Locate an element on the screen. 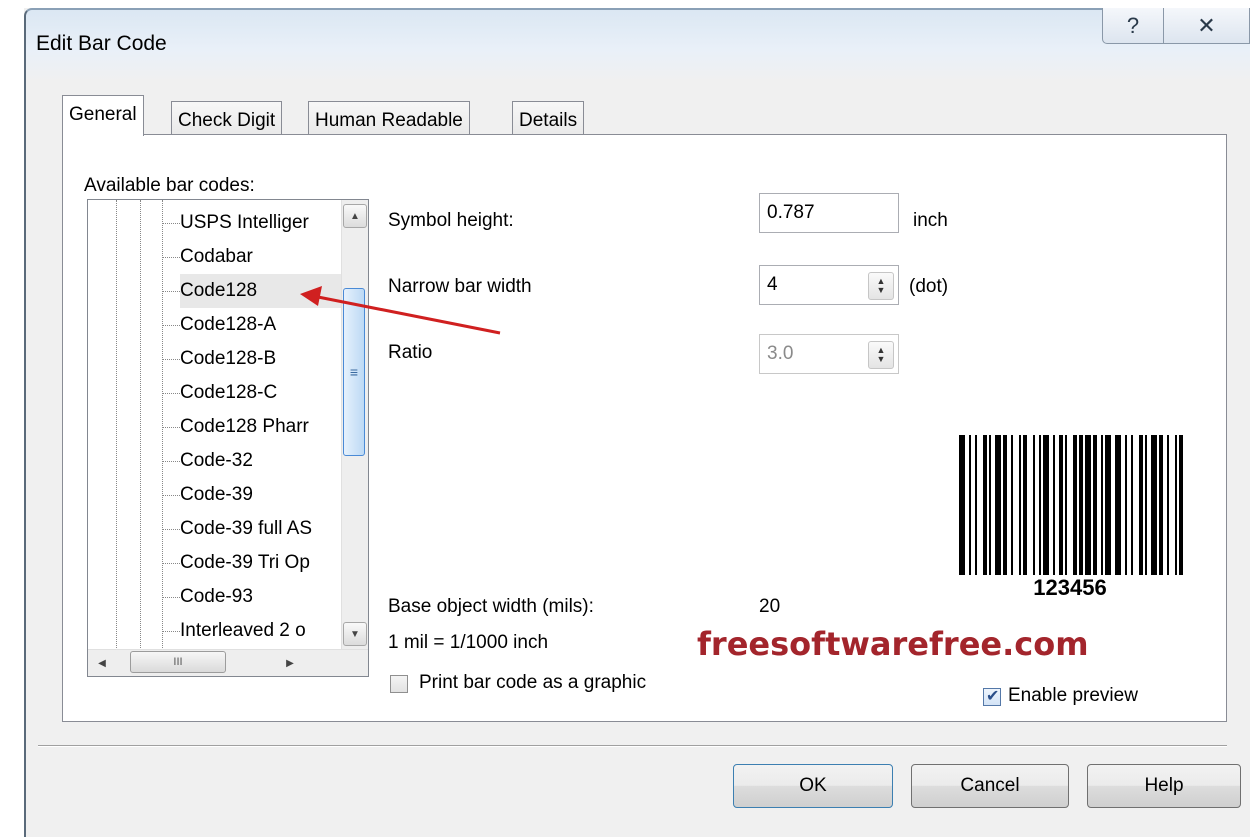 The width and height of the screenshot is (1250, 837). ok-button: OK is located at coordinates (813, 786).